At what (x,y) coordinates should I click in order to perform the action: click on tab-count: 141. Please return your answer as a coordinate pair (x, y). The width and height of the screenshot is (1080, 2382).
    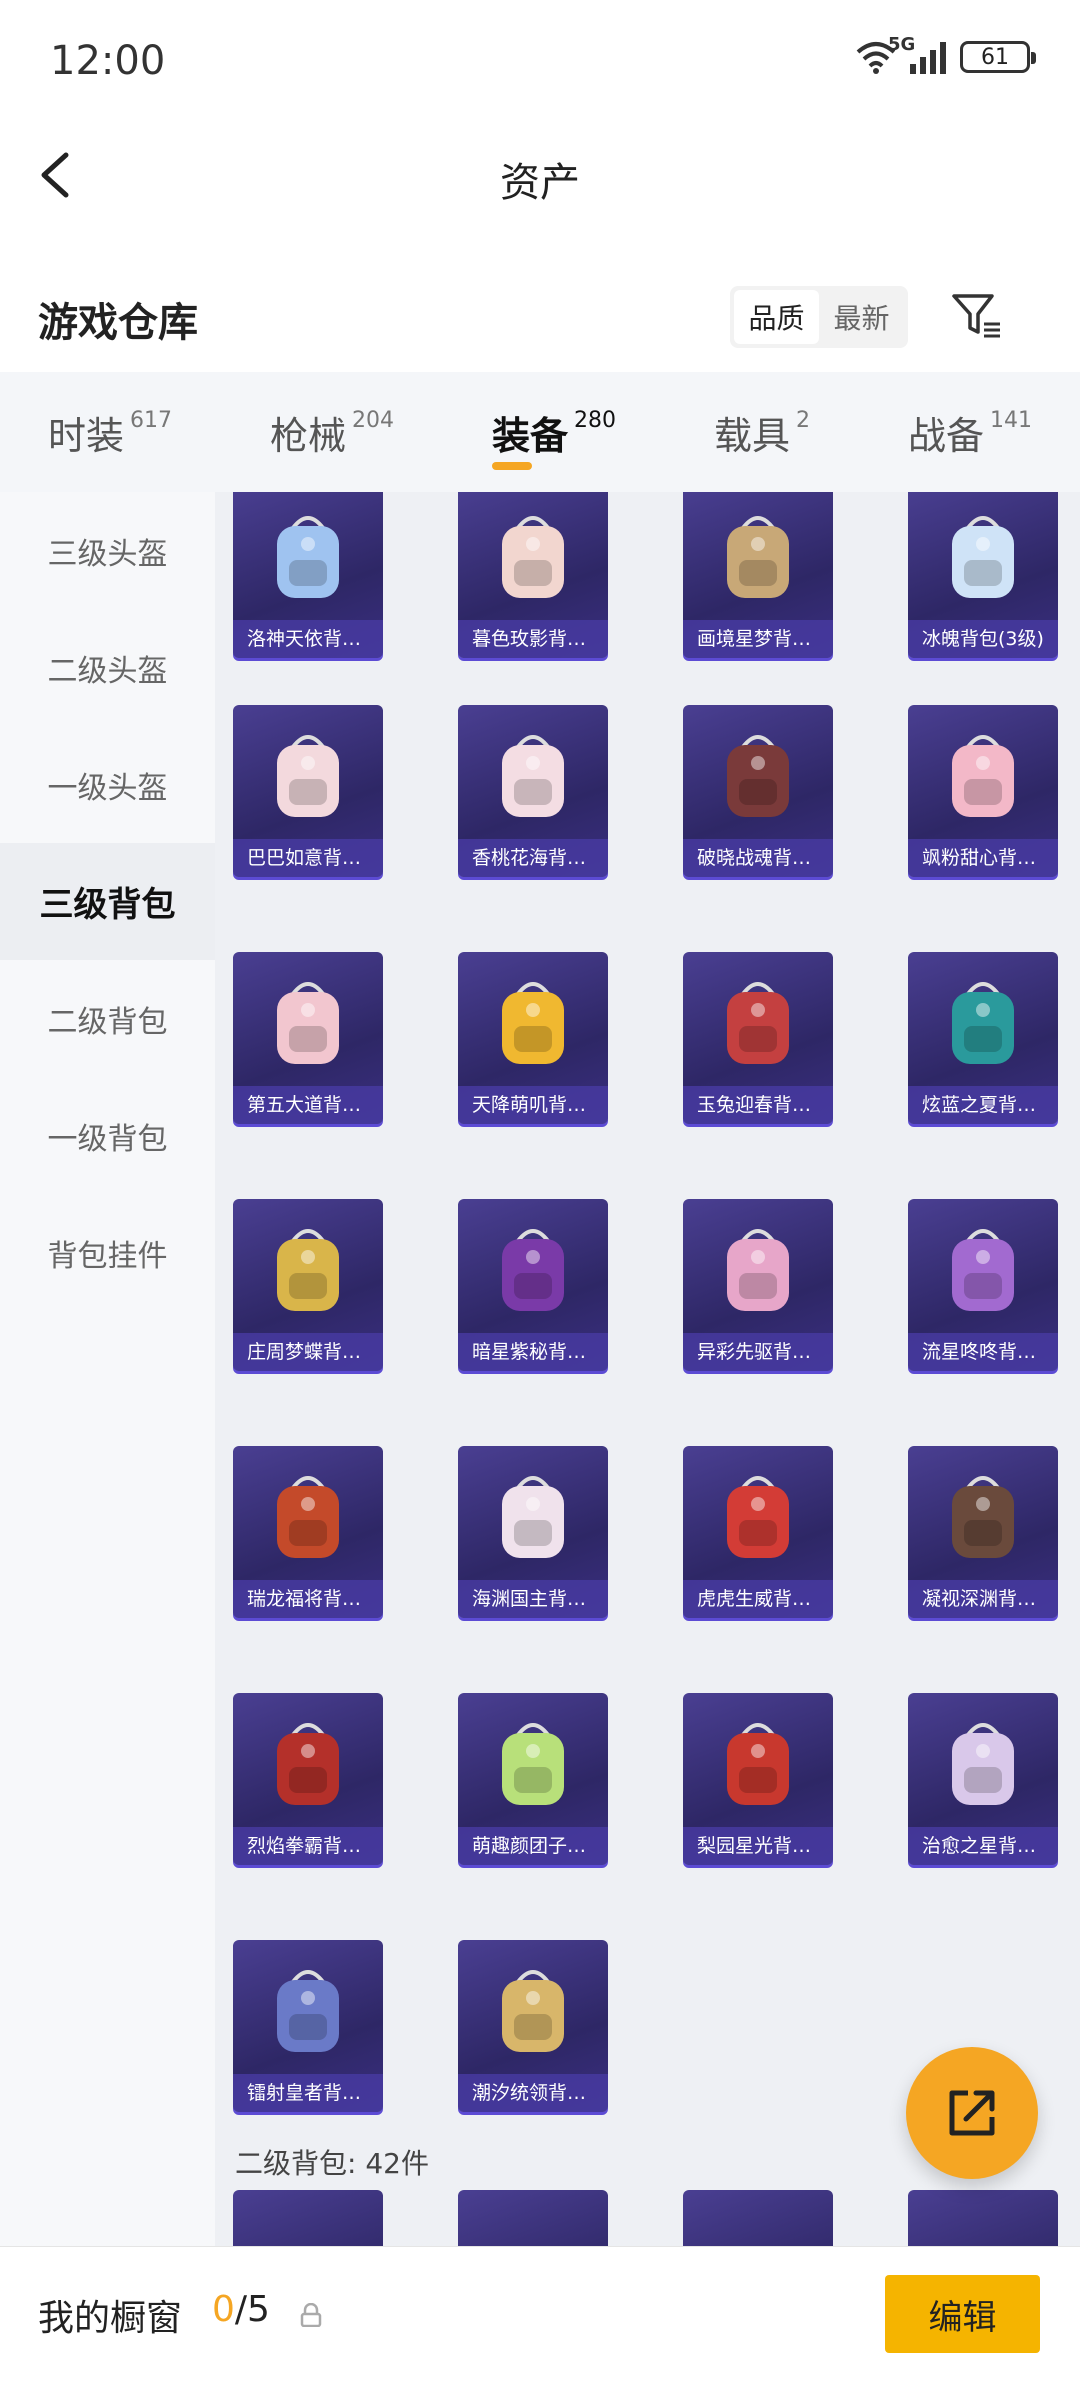
    Looking at the image, I should click on (1011, 420).